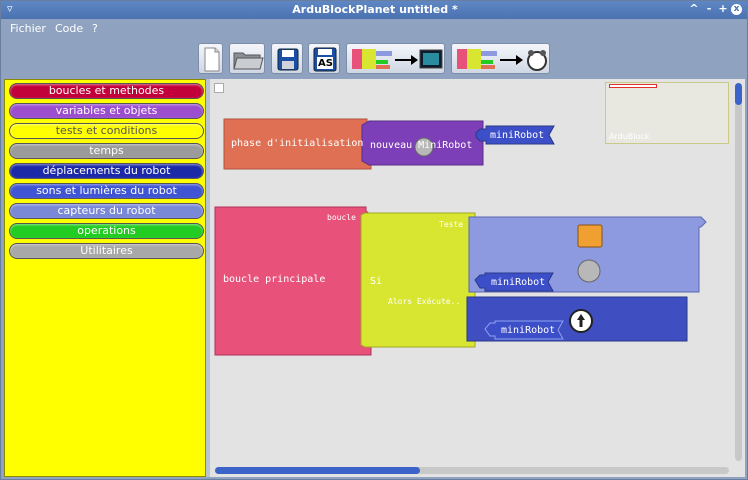  Describe the element at coordinates (274, 279) in the screenshot. I see `loop-block-label: boucle principale` at that location.